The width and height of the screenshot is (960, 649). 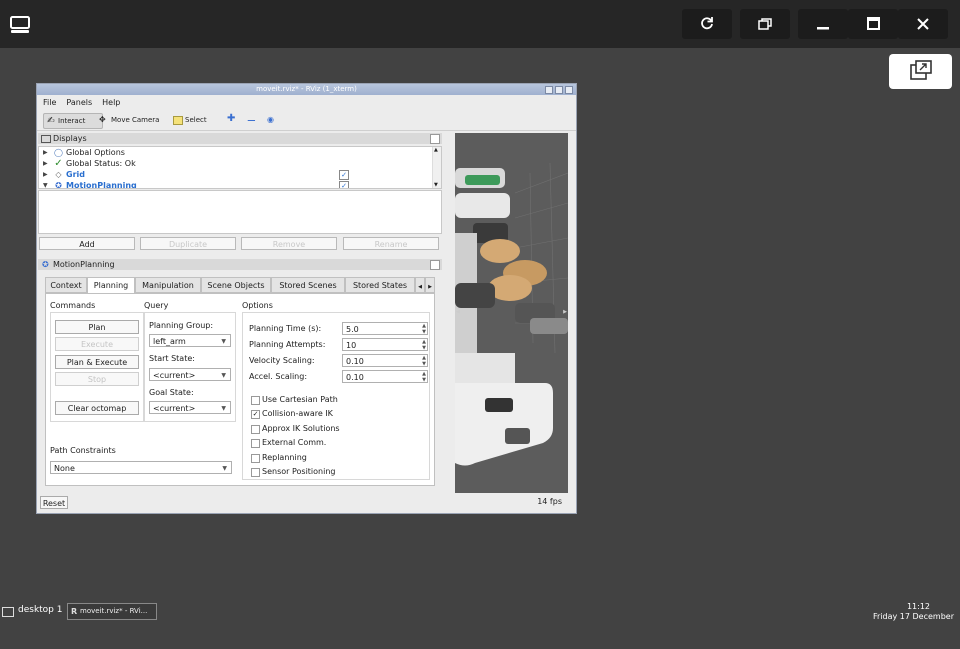 I want to click on hand-icon: ✍, so click(x=51, y=121).